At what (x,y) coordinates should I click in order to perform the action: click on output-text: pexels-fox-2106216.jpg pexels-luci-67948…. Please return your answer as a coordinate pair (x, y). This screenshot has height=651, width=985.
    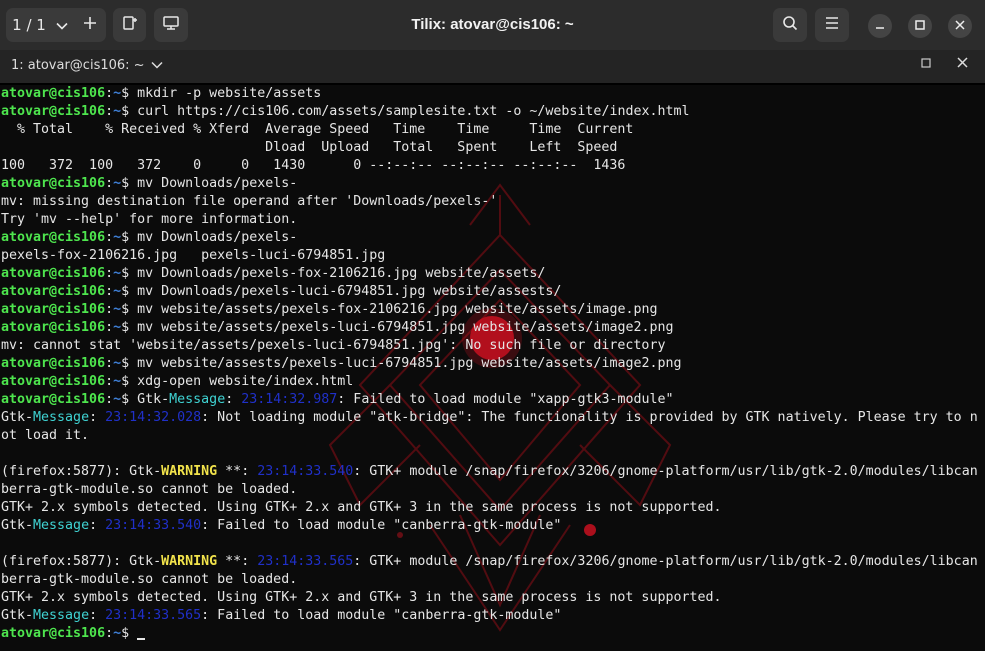
    Looking at the image, I should click on (193, 255).